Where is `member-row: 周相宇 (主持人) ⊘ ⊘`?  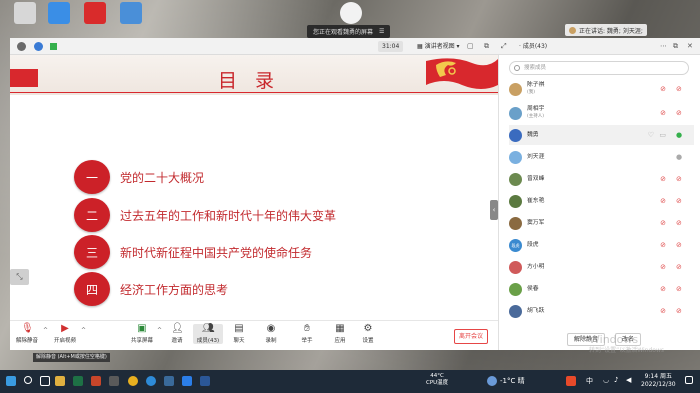
member-row: 周相宇 (主持人) ⊘ ⊘ is located at coordinates (601, 113).